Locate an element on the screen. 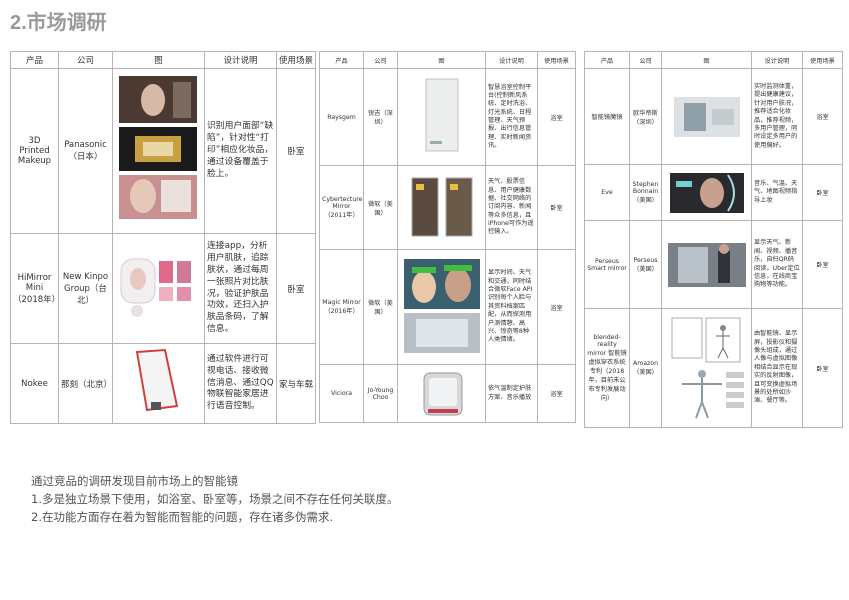  company-cell: Perseus（美国） is located at coordinates (645, 264).